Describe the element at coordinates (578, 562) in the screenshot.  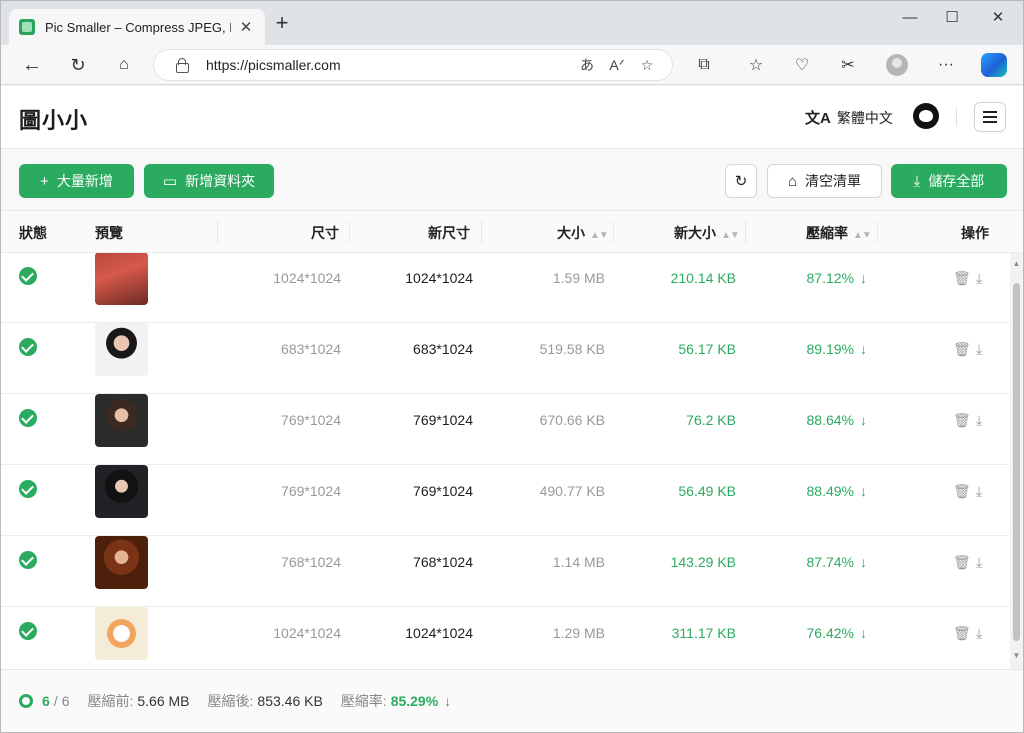
I see `size-cell: 1.14 MB` at that location.